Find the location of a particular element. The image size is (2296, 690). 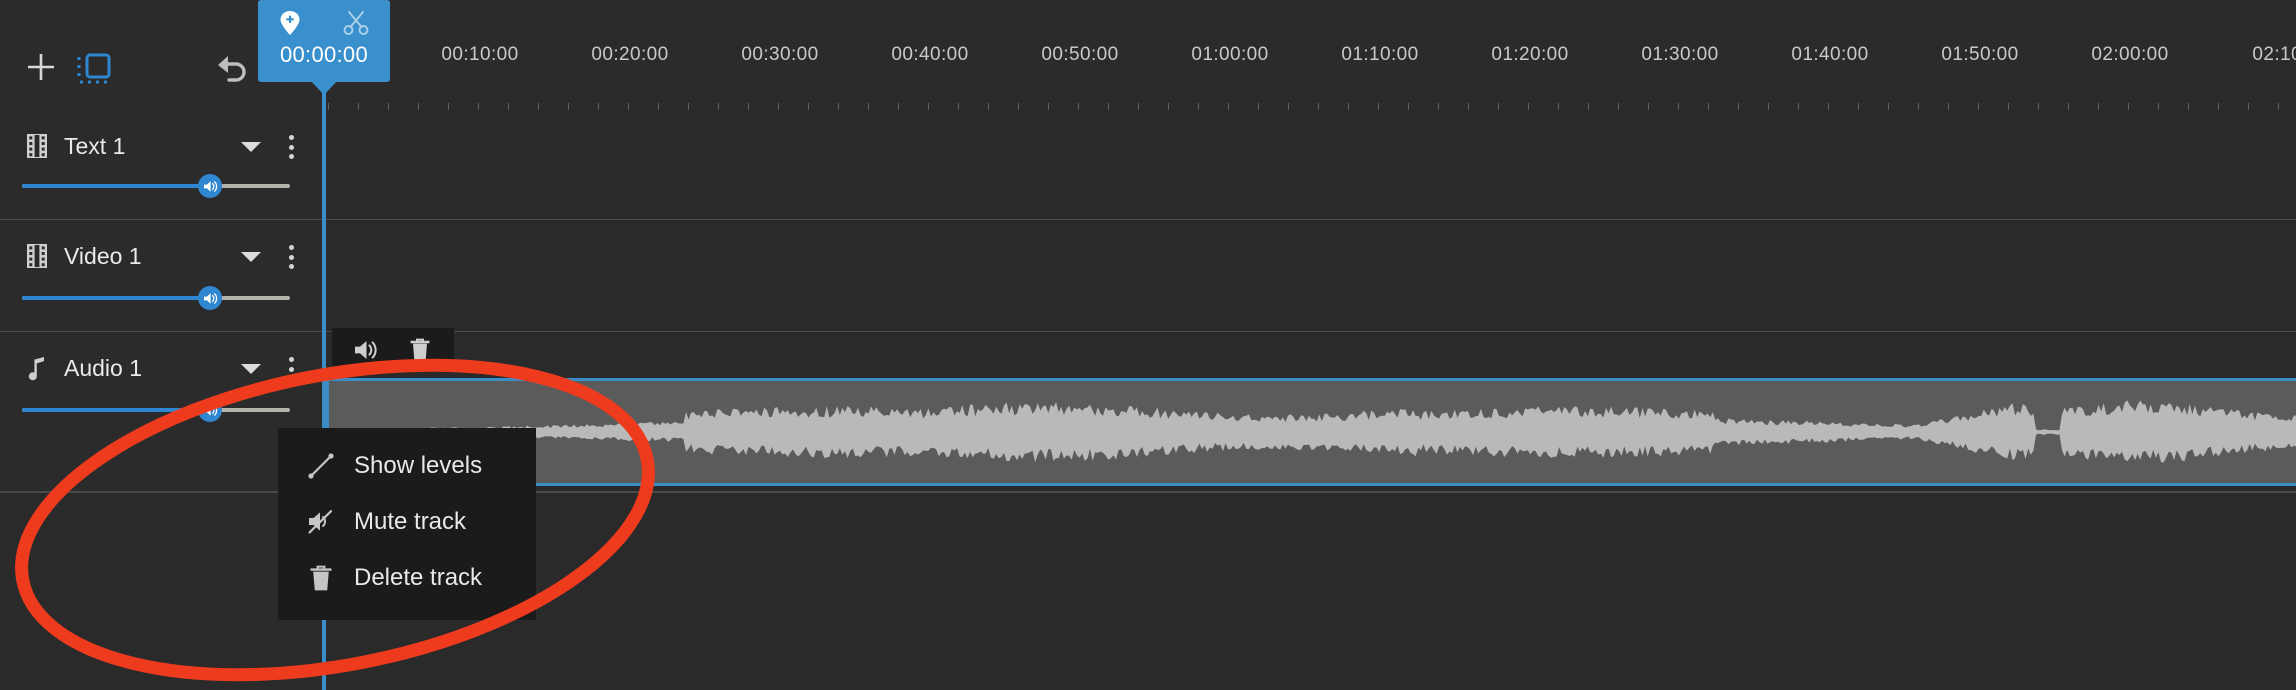

ruler-time-label: 01:40:00 is located at coordinates (1830, 54).